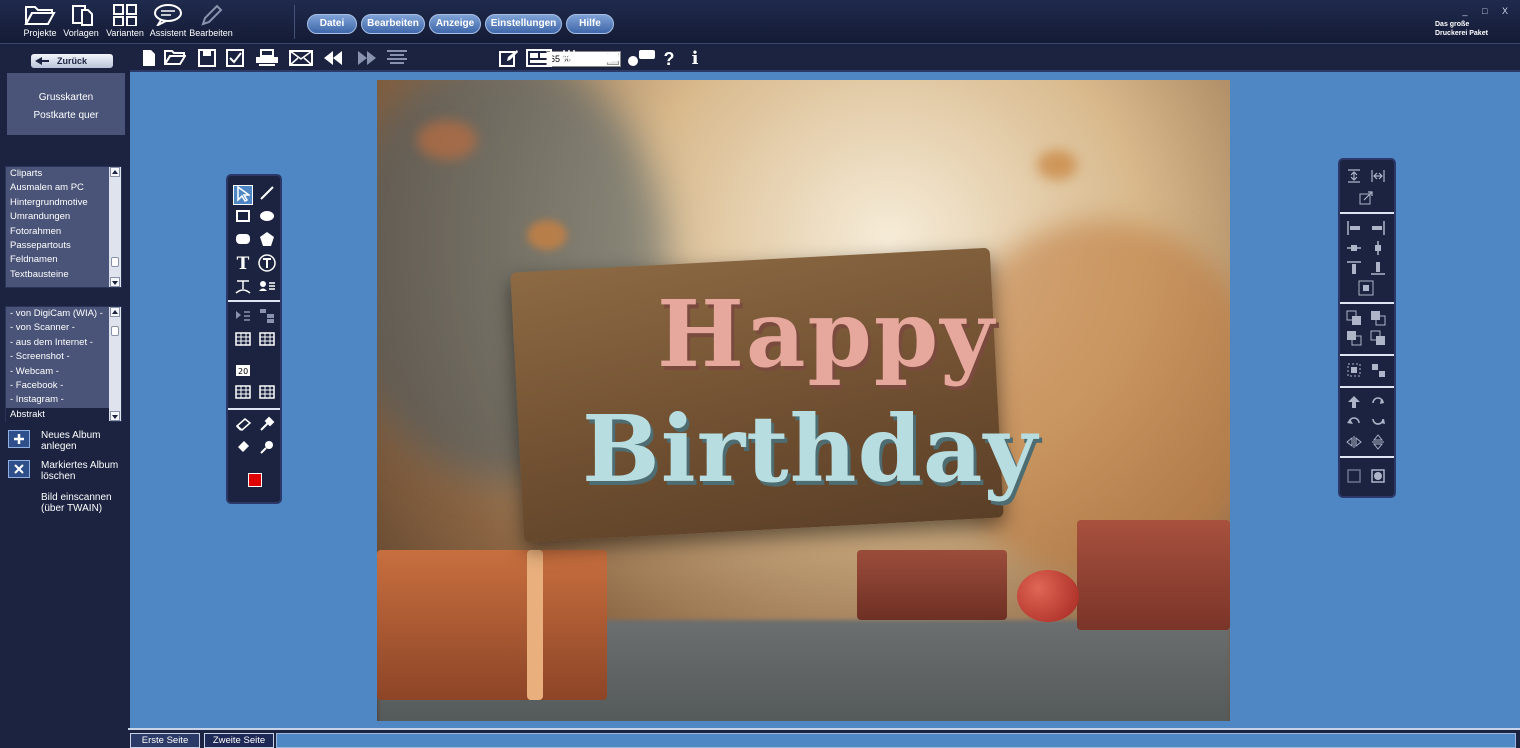 Image resolution: width=1520 pixels, height=748 pixels. Describe the element at coordinates (393, 24) in the screenshot. I see `menu-bearbeiten: Bearbeiten` at that location.